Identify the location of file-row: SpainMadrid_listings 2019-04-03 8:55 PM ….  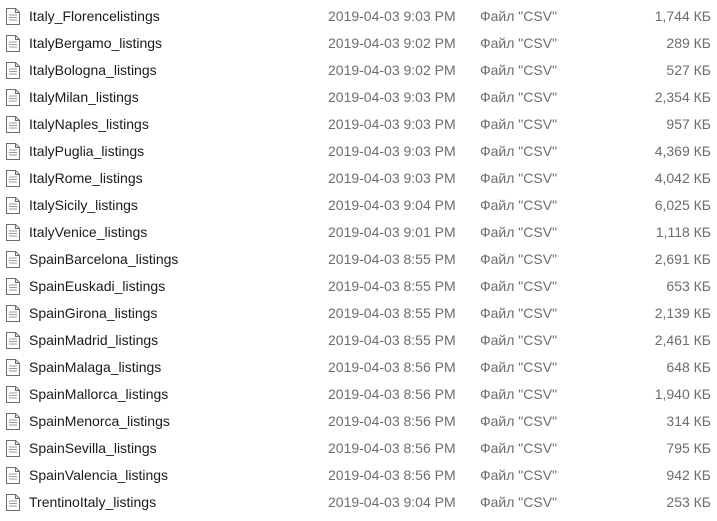
(358, 340).